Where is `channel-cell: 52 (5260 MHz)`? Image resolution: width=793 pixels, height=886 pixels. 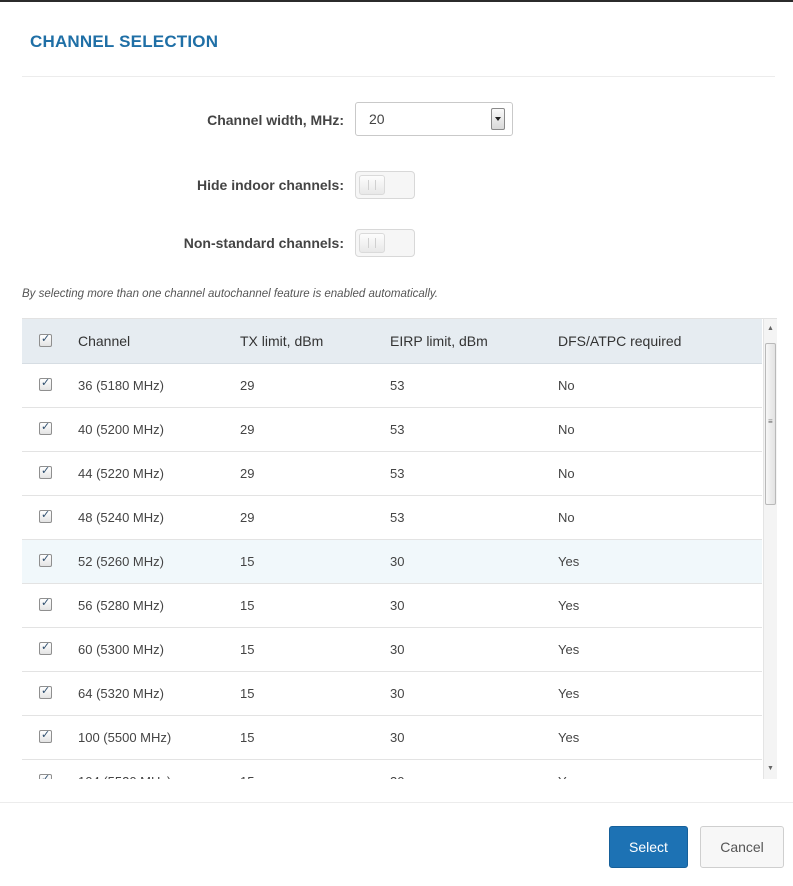 channel-cell: 52 (5260 MHz) is located at coordinates (121, 561).